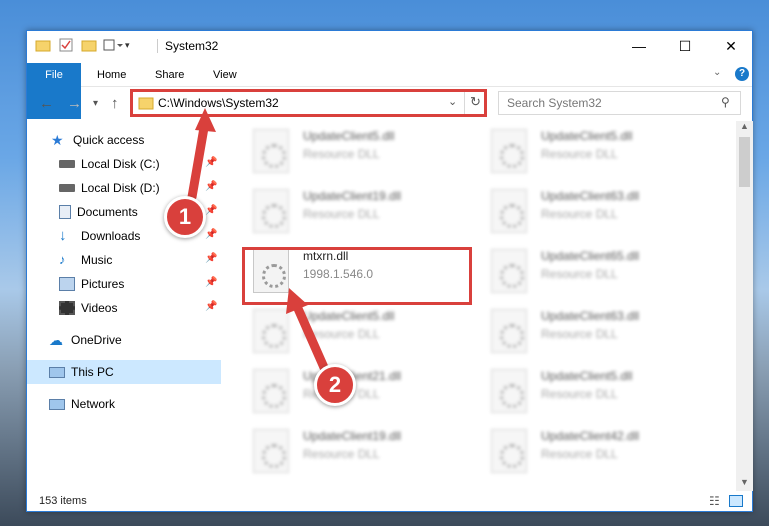 The height and width of the screenshot is (526, 769). What do you see at coordinates (89, 45) in the screenshot?
I see `new-folder-icon` at bounding box center [89, 45].